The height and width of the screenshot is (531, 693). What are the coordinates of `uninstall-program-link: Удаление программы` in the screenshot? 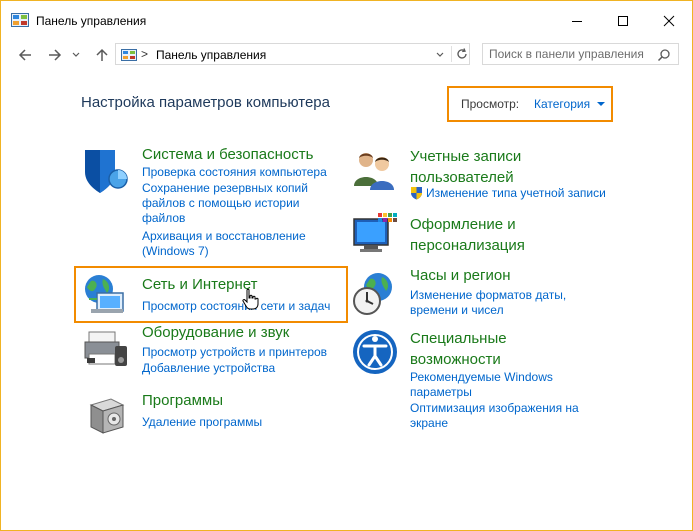 It's located at (242, 422).